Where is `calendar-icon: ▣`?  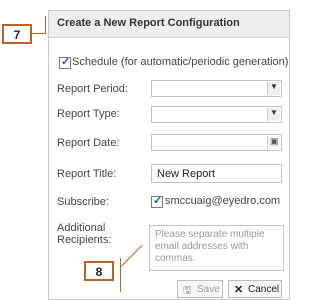 calendar-icon: ▣ is located at coordinates (273, 142).